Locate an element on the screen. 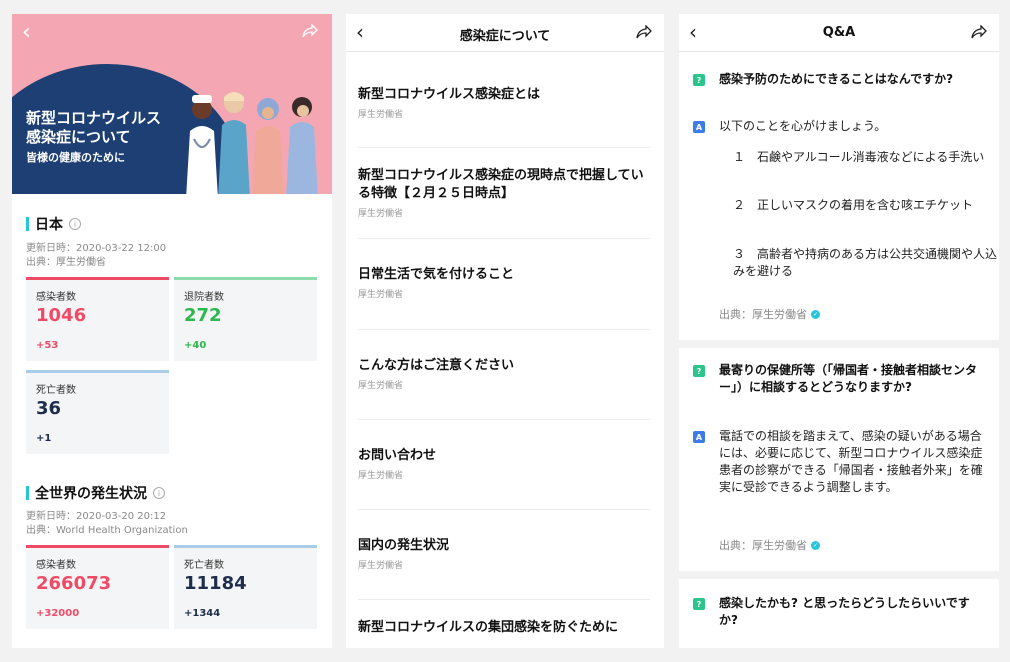 This screenshot has width=1010, height=662. card-value: 1046 is located at coordinates (61, 315).